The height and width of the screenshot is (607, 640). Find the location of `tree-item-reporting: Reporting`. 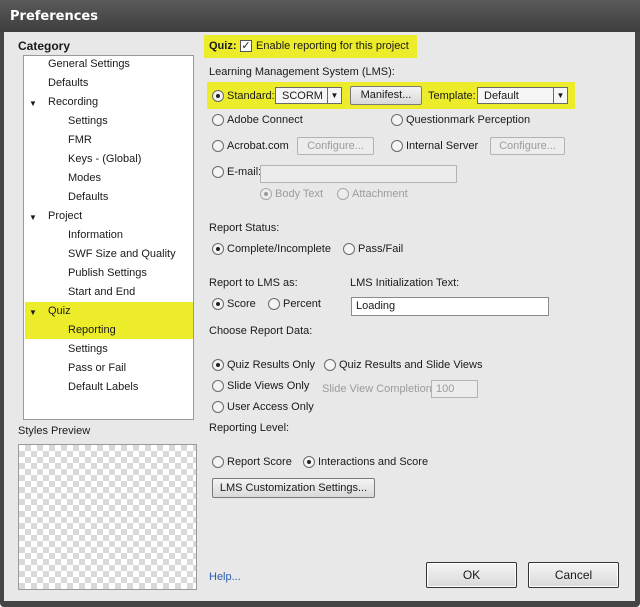

tree-item-reporting: Reporting is located at coordinates (92, 330).